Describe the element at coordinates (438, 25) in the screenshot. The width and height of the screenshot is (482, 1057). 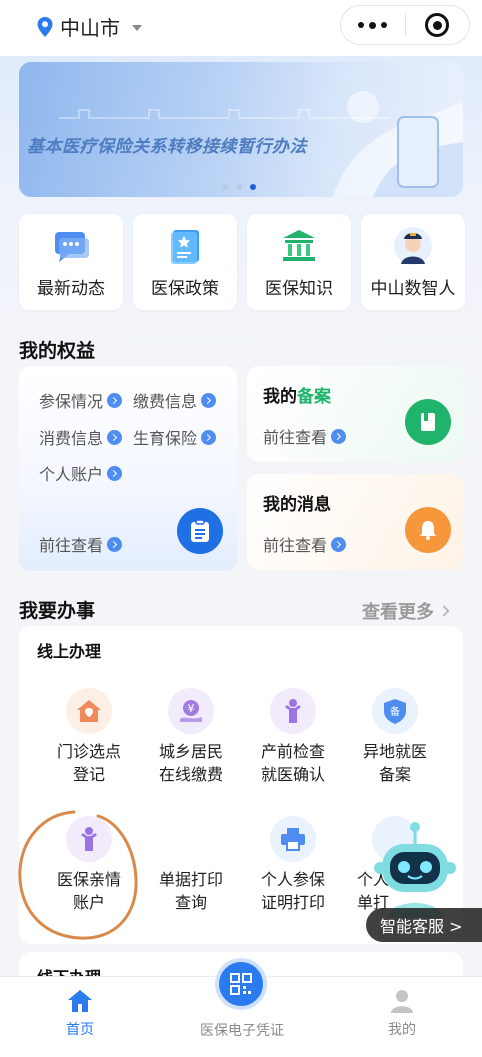
I see `close-target-button` at that location.